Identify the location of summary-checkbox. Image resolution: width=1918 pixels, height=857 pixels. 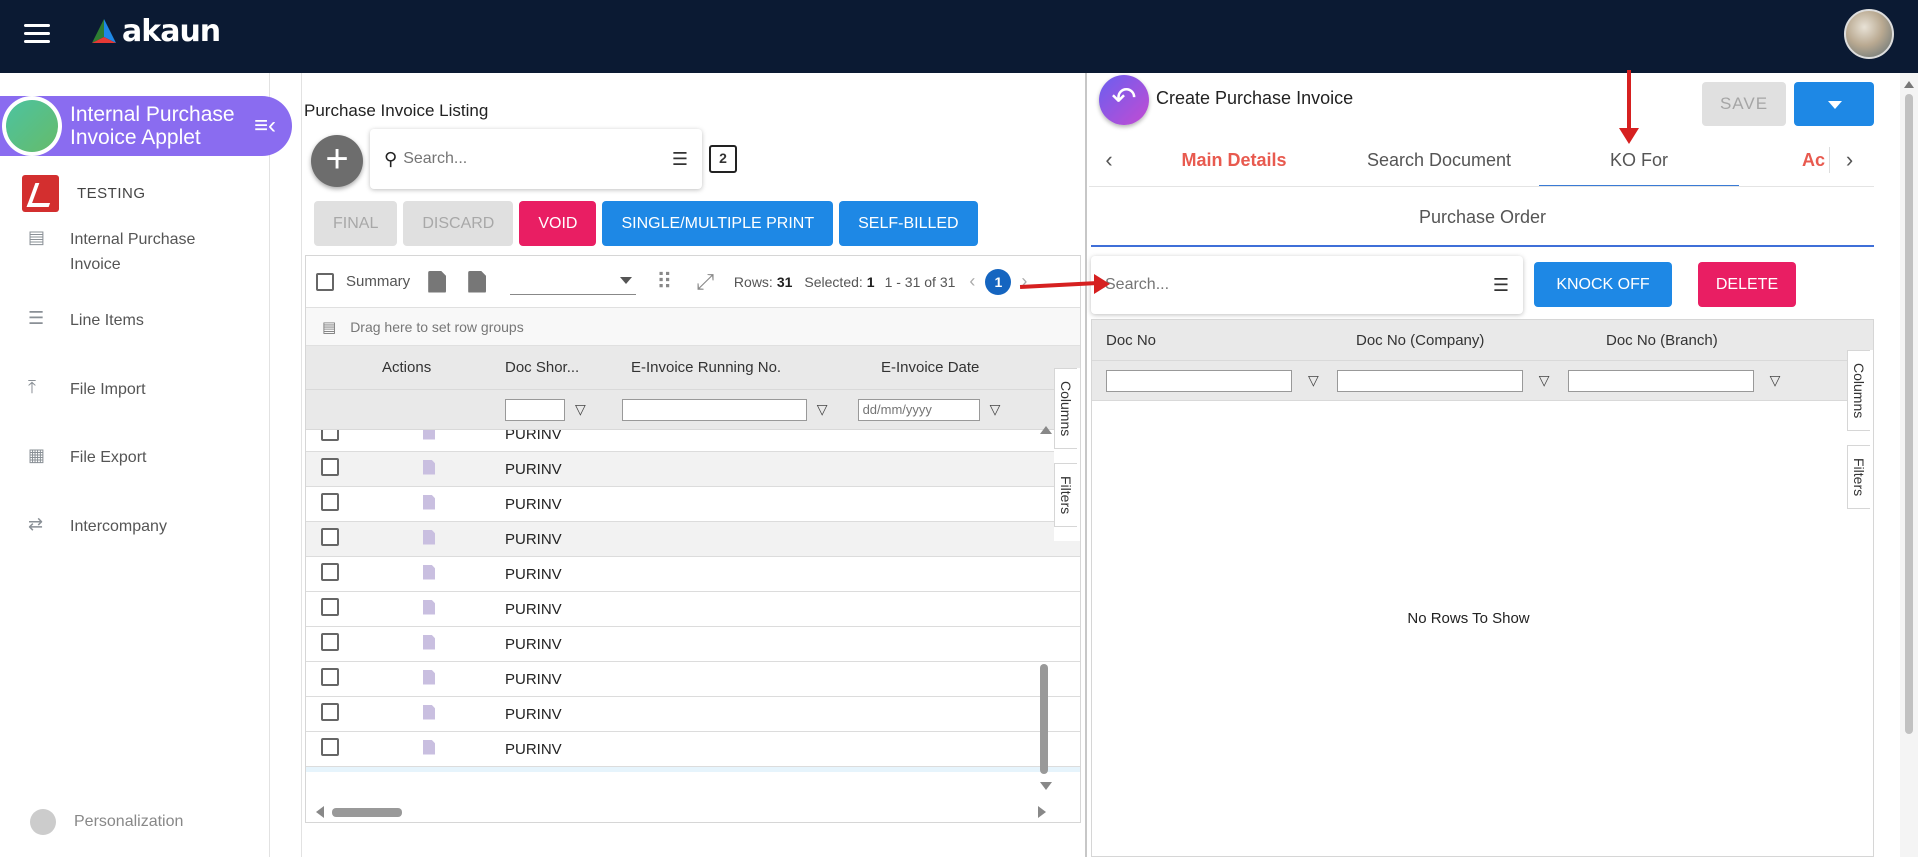
(325, 281).